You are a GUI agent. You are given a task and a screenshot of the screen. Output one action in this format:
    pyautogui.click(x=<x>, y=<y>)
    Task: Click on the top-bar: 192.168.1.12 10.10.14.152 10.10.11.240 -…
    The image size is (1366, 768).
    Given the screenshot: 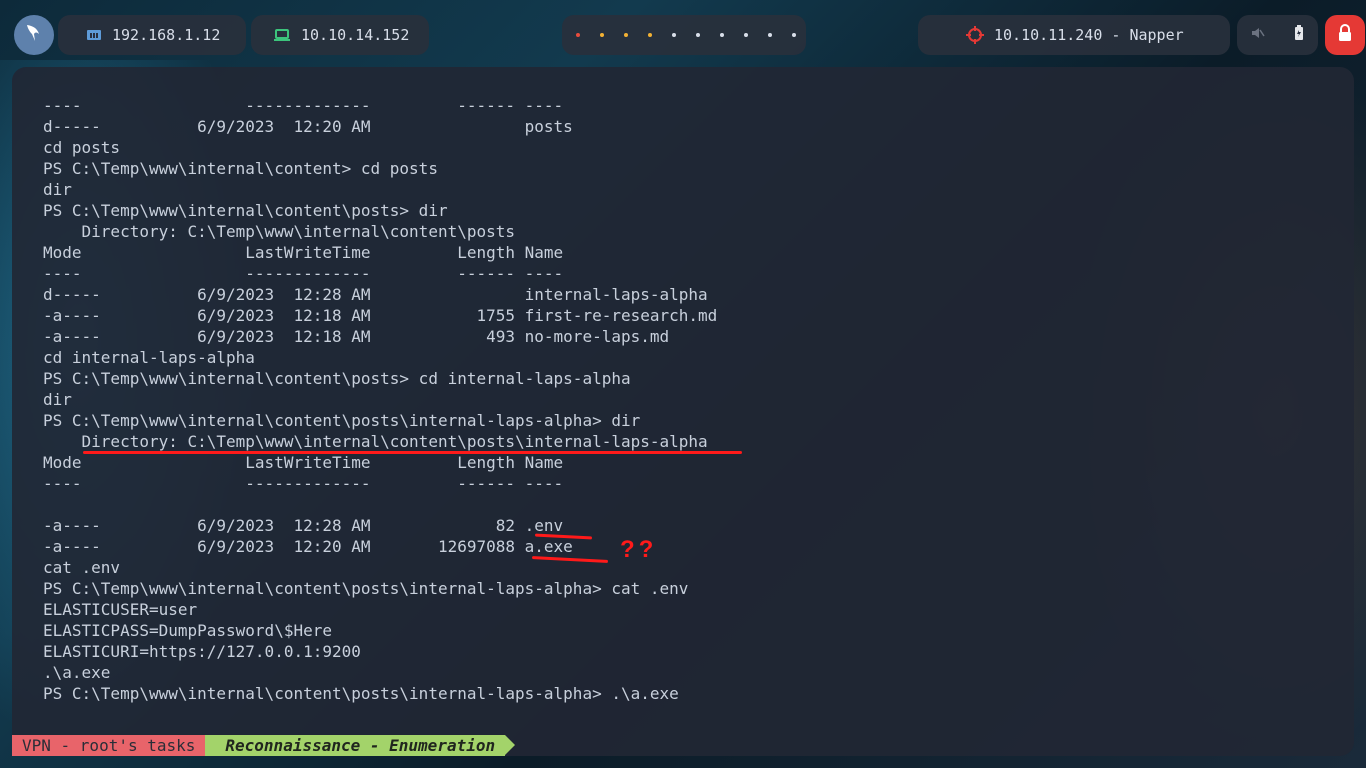 What is the action you would take?
    pyautogui.click(x=683, y=35)
    